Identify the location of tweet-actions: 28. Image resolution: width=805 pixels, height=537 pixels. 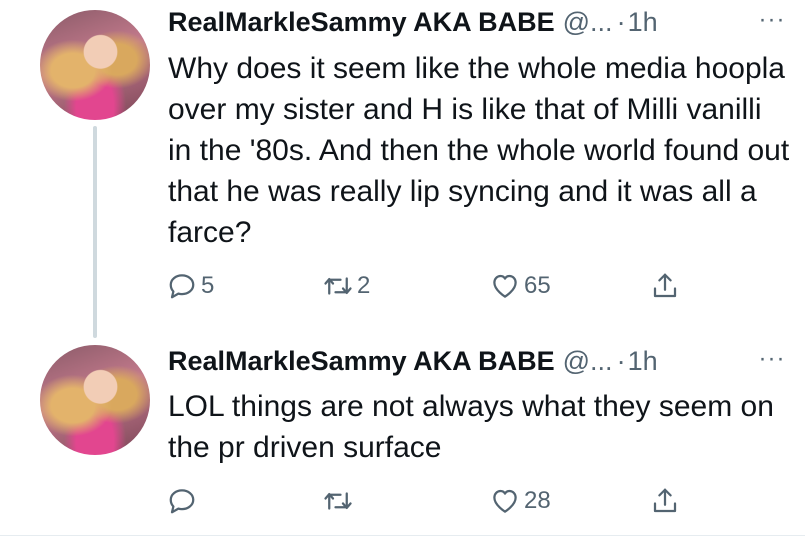
(445, 501).